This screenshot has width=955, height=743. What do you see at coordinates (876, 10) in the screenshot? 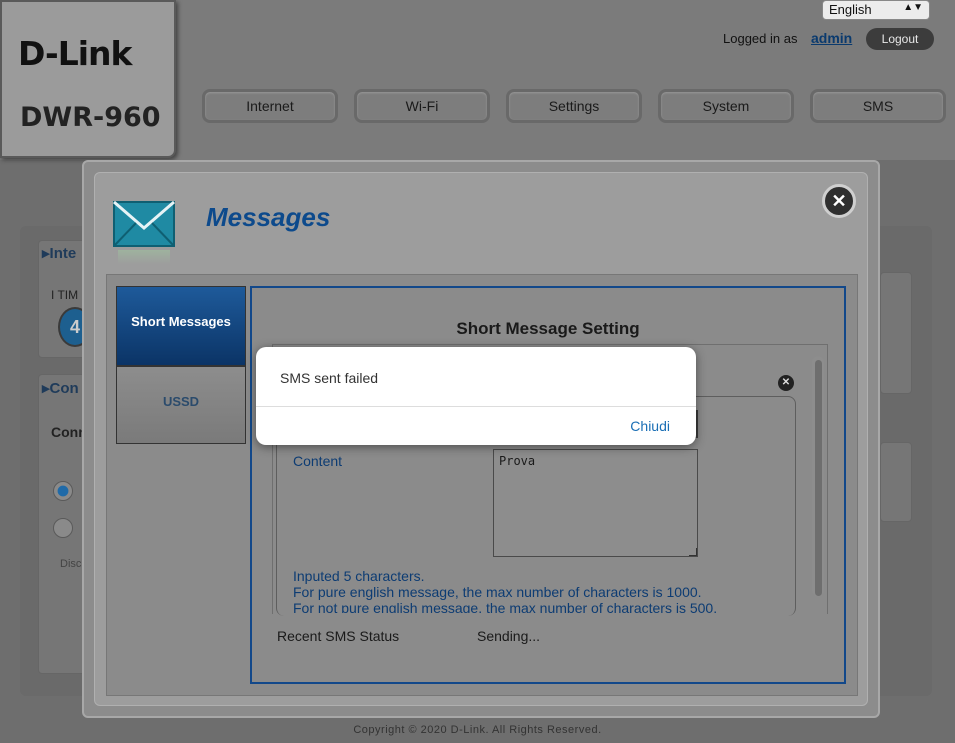
I see `language-select: English ▲▼` at bounding box center [876, 10].